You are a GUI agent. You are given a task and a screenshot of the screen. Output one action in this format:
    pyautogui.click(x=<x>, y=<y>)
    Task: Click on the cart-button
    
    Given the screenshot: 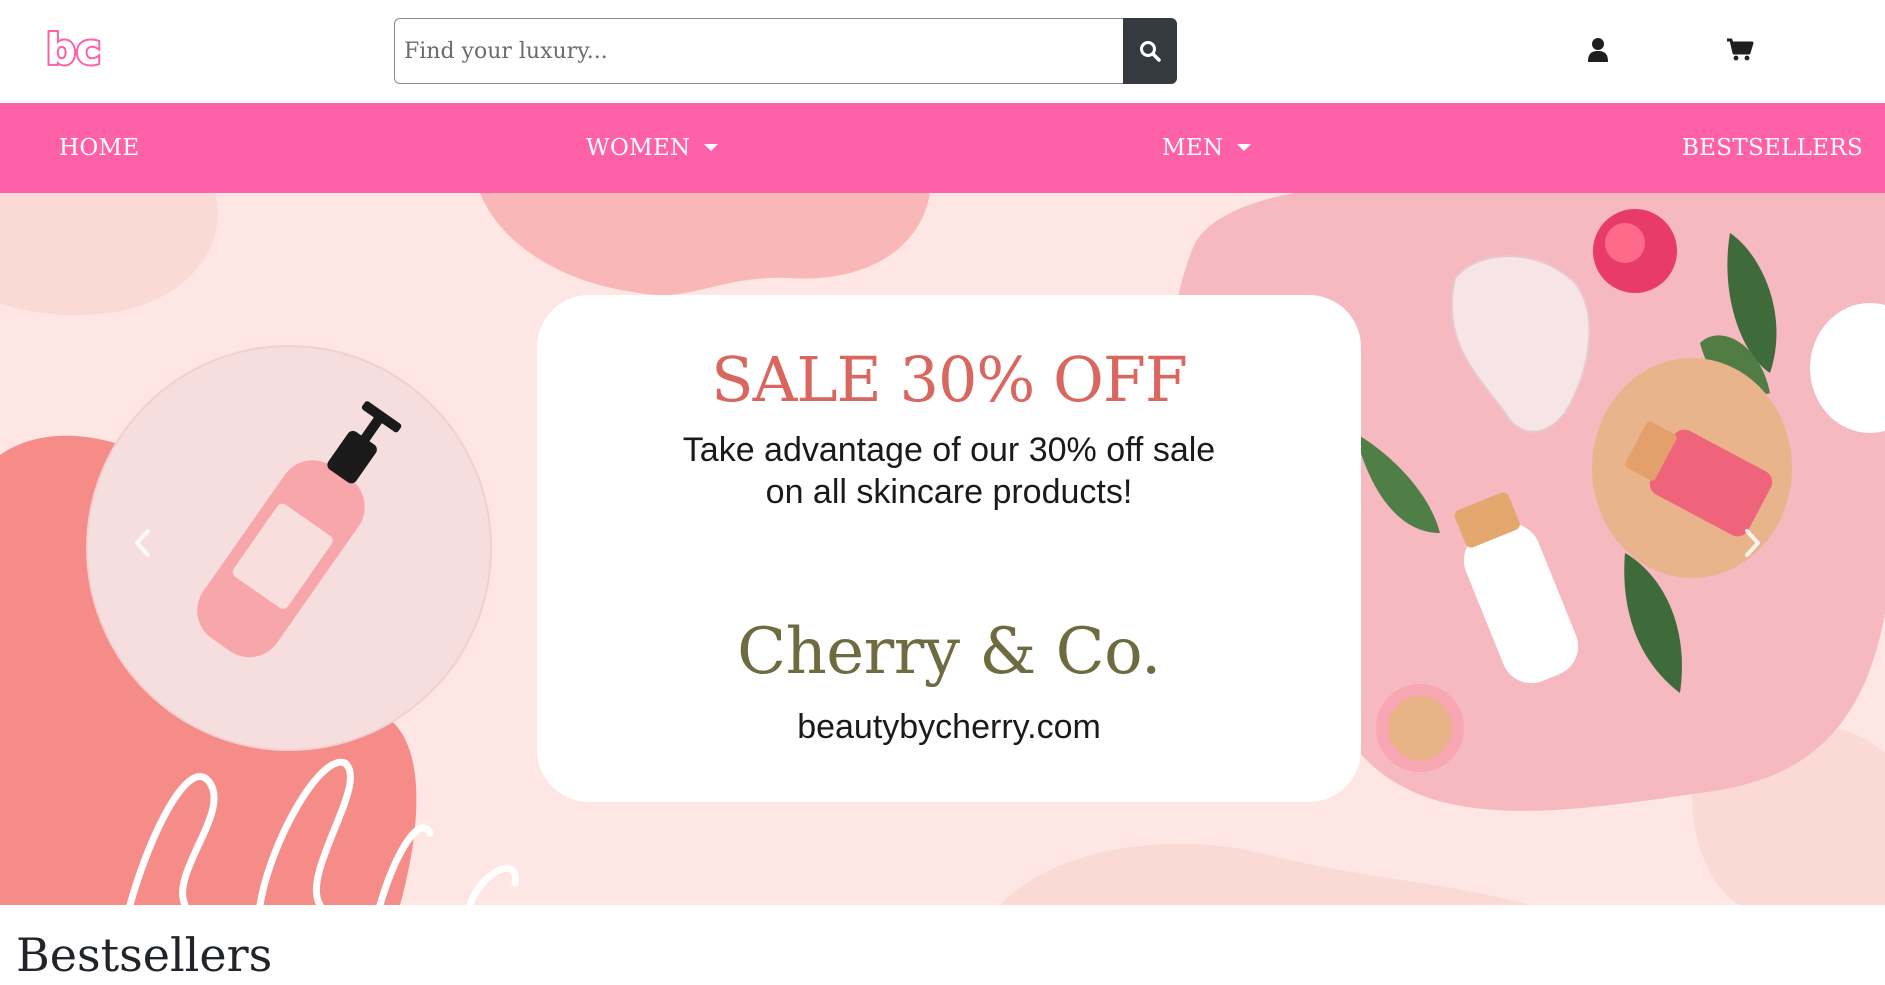 What is the action you would take?
    pyautogui.click(x=1740, y=50)
    